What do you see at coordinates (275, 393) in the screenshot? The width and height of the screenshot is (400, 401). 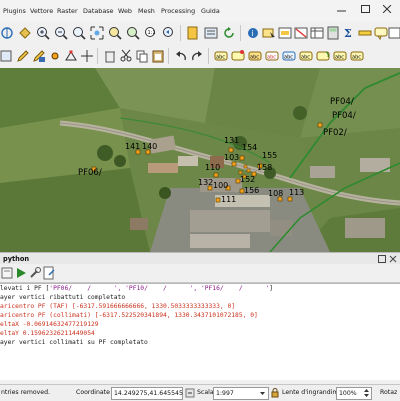 I see `lock-scale-icon` at bounding box center [275, 393].